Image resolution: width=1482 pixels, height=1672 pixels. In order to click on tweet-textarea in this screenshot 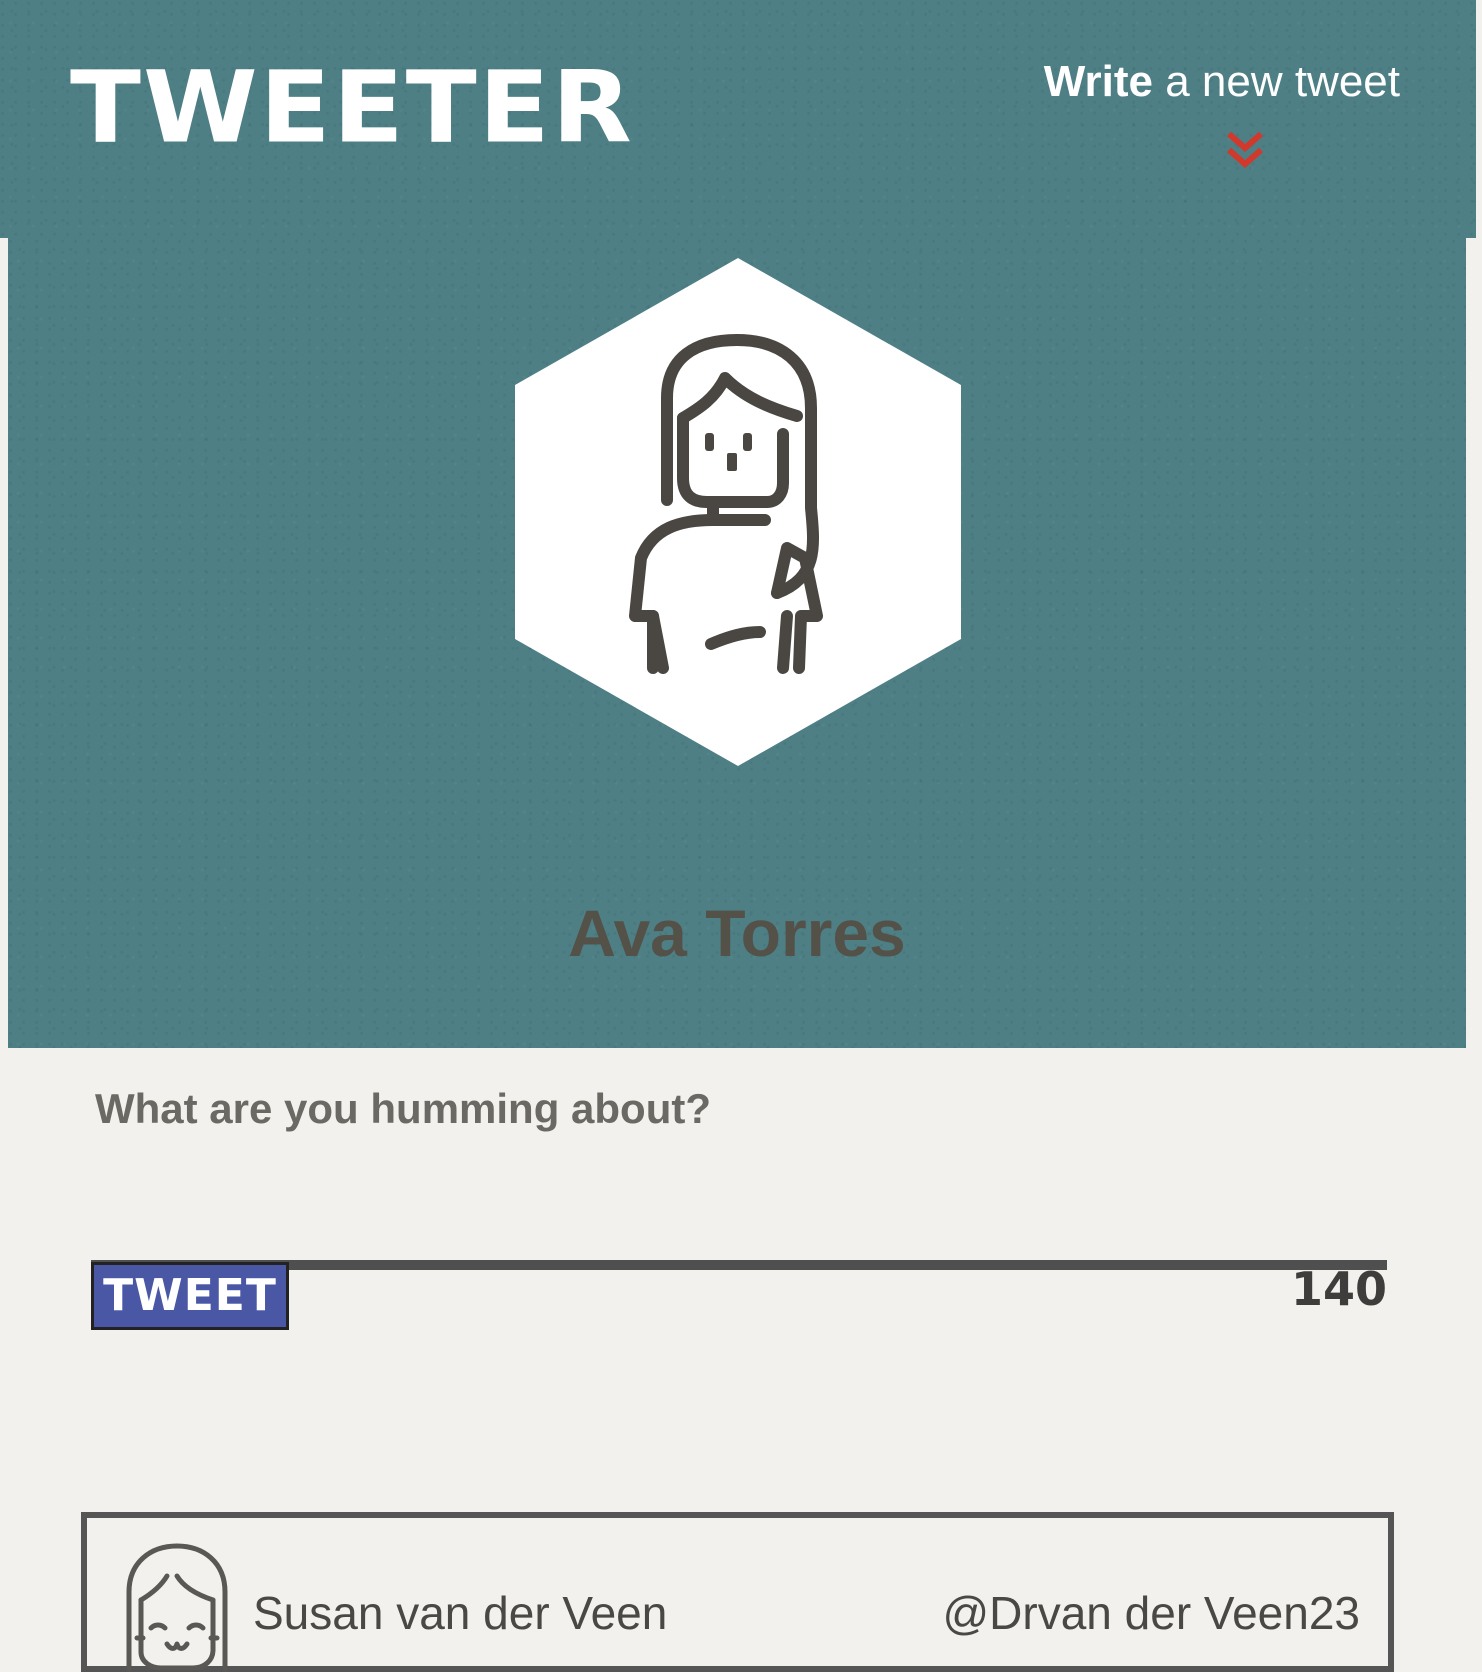, I will do `click(739, 1205)`.